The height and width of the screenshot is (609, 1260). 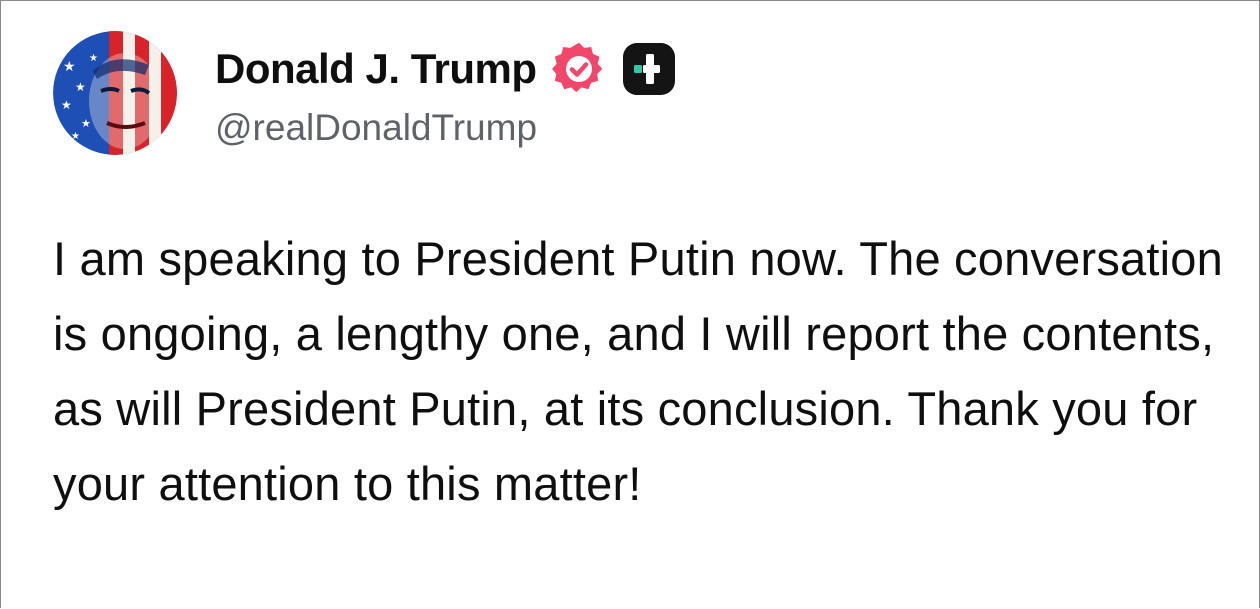 I want to click on plus-badge-icon, so click(x=649, y=69).